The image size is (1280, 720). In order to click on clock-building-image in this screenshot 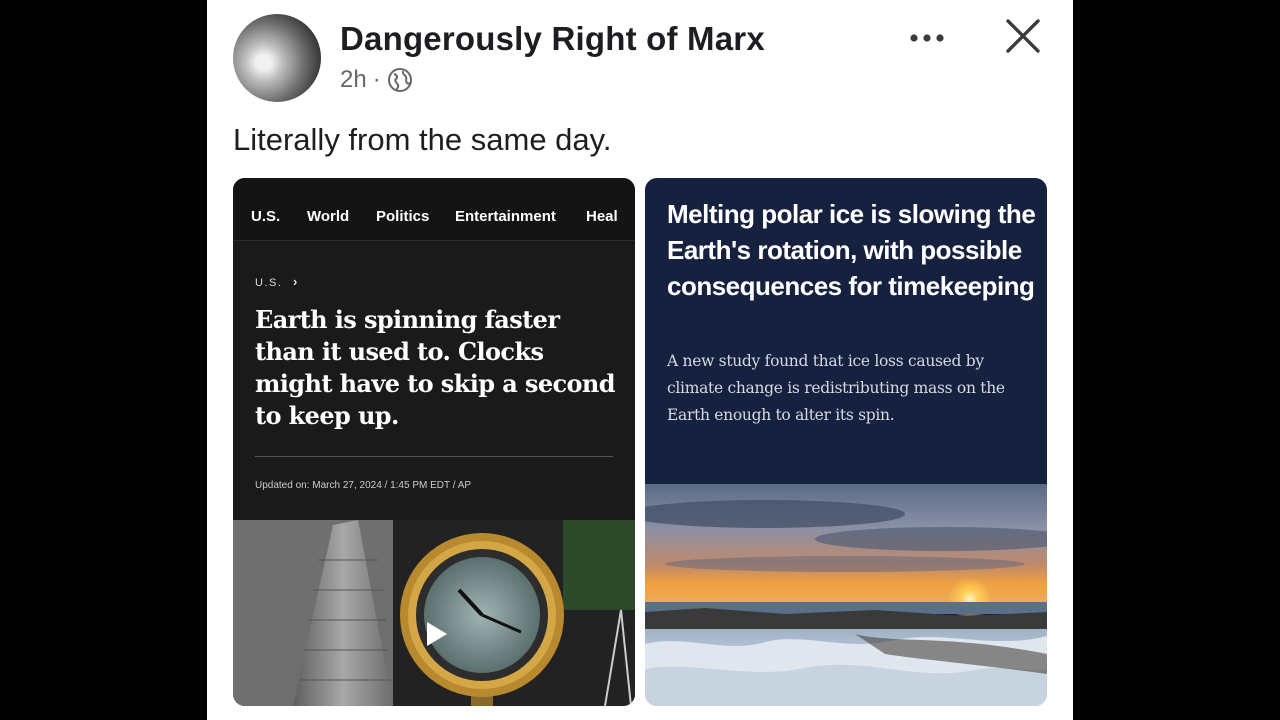, I will do `click(434, 613)`.